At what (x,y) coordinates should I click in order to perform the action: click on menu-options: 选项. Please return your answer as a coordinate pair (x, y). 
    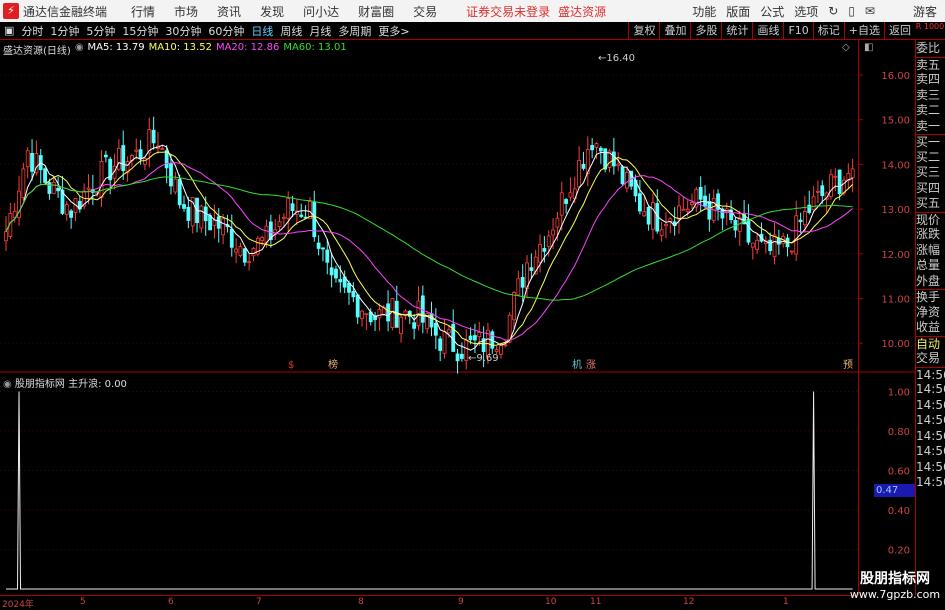
    Looking at the image, I should click on (806, 11).